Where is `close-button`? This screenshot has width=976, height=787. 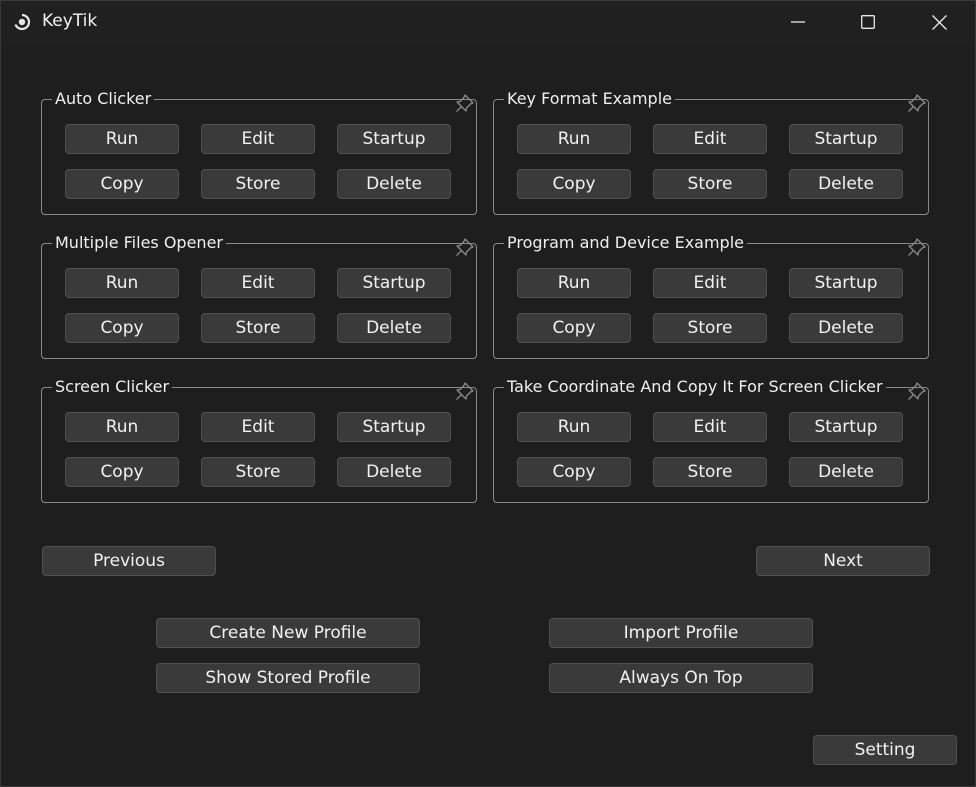
close-button is located at coordinates (939, 22).